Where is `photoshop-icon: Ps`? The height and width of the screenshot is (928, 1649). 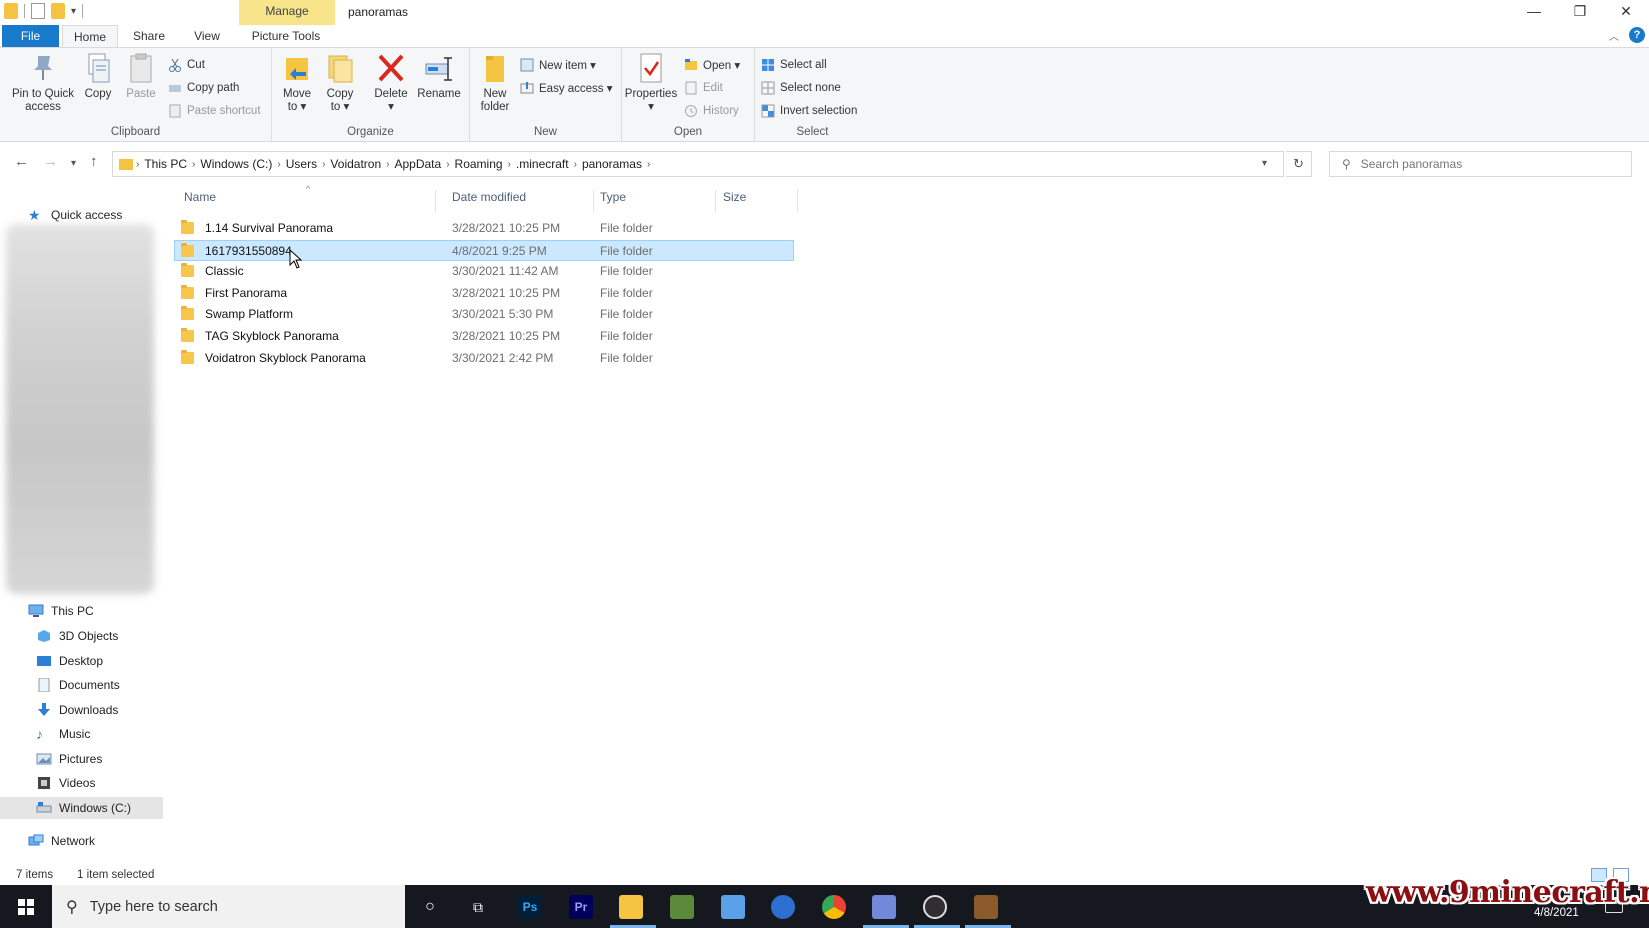 photoshop-icon: Ps is located at coordinates (530, 907).